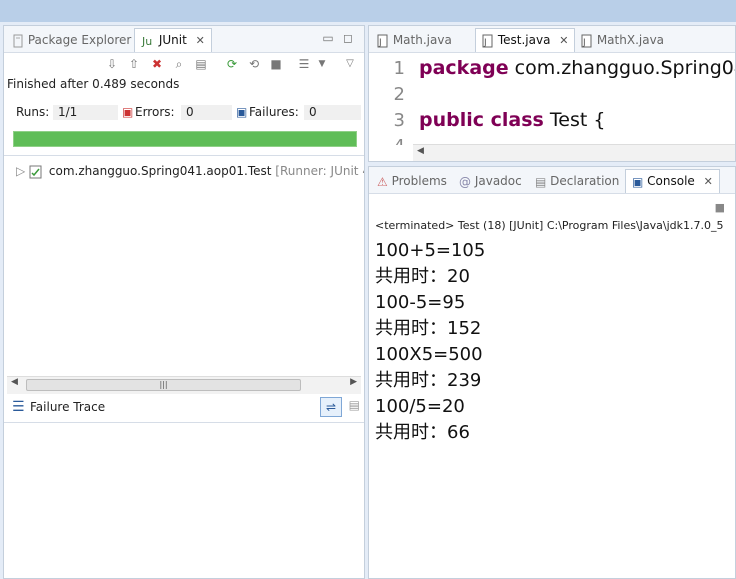  What do you see at coordinates (206, 112) in the screenshot?
I see `errors-value: 0` at bounding box center [206, 112].